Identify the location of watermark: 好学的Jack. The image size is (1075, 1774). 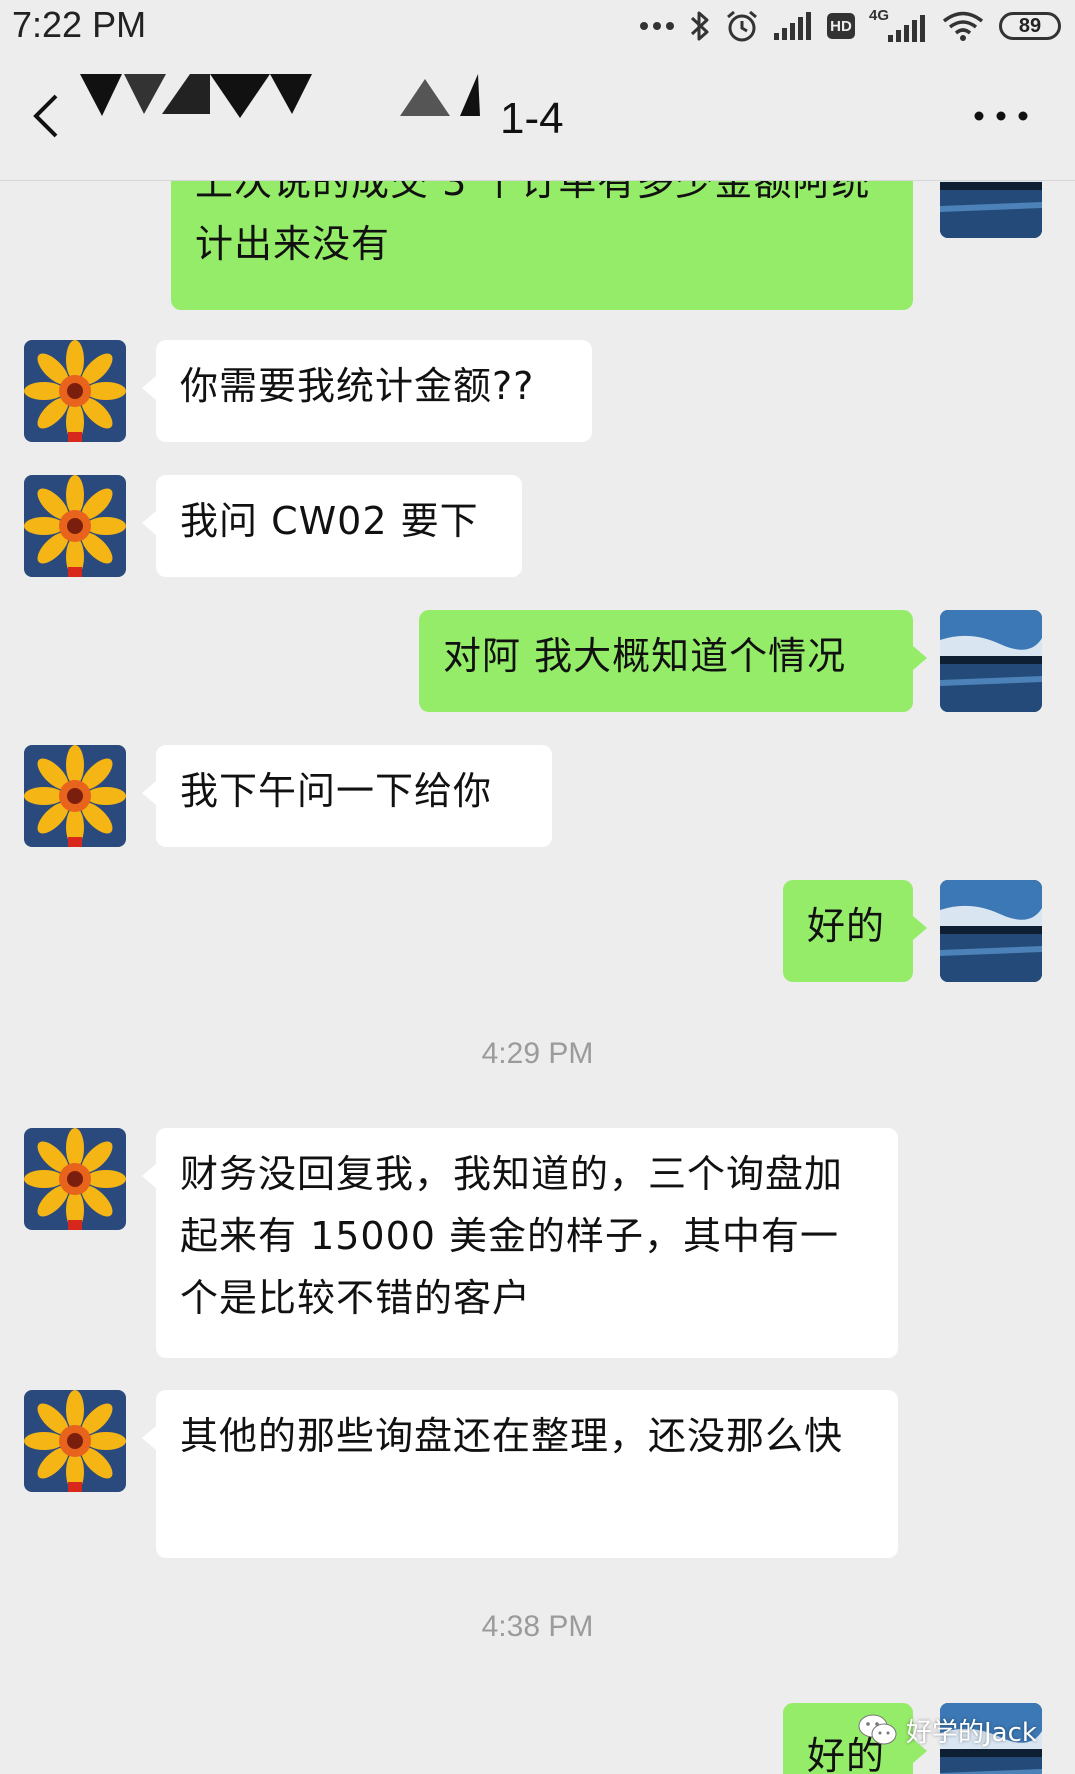
(947, 1730).